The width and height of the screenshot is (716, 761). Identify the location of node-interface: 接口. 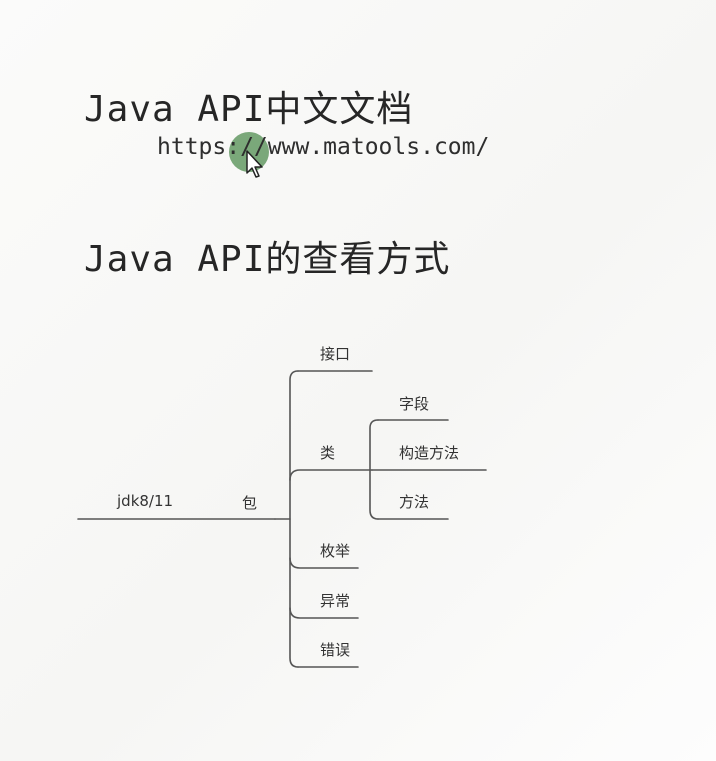
(335, 354).